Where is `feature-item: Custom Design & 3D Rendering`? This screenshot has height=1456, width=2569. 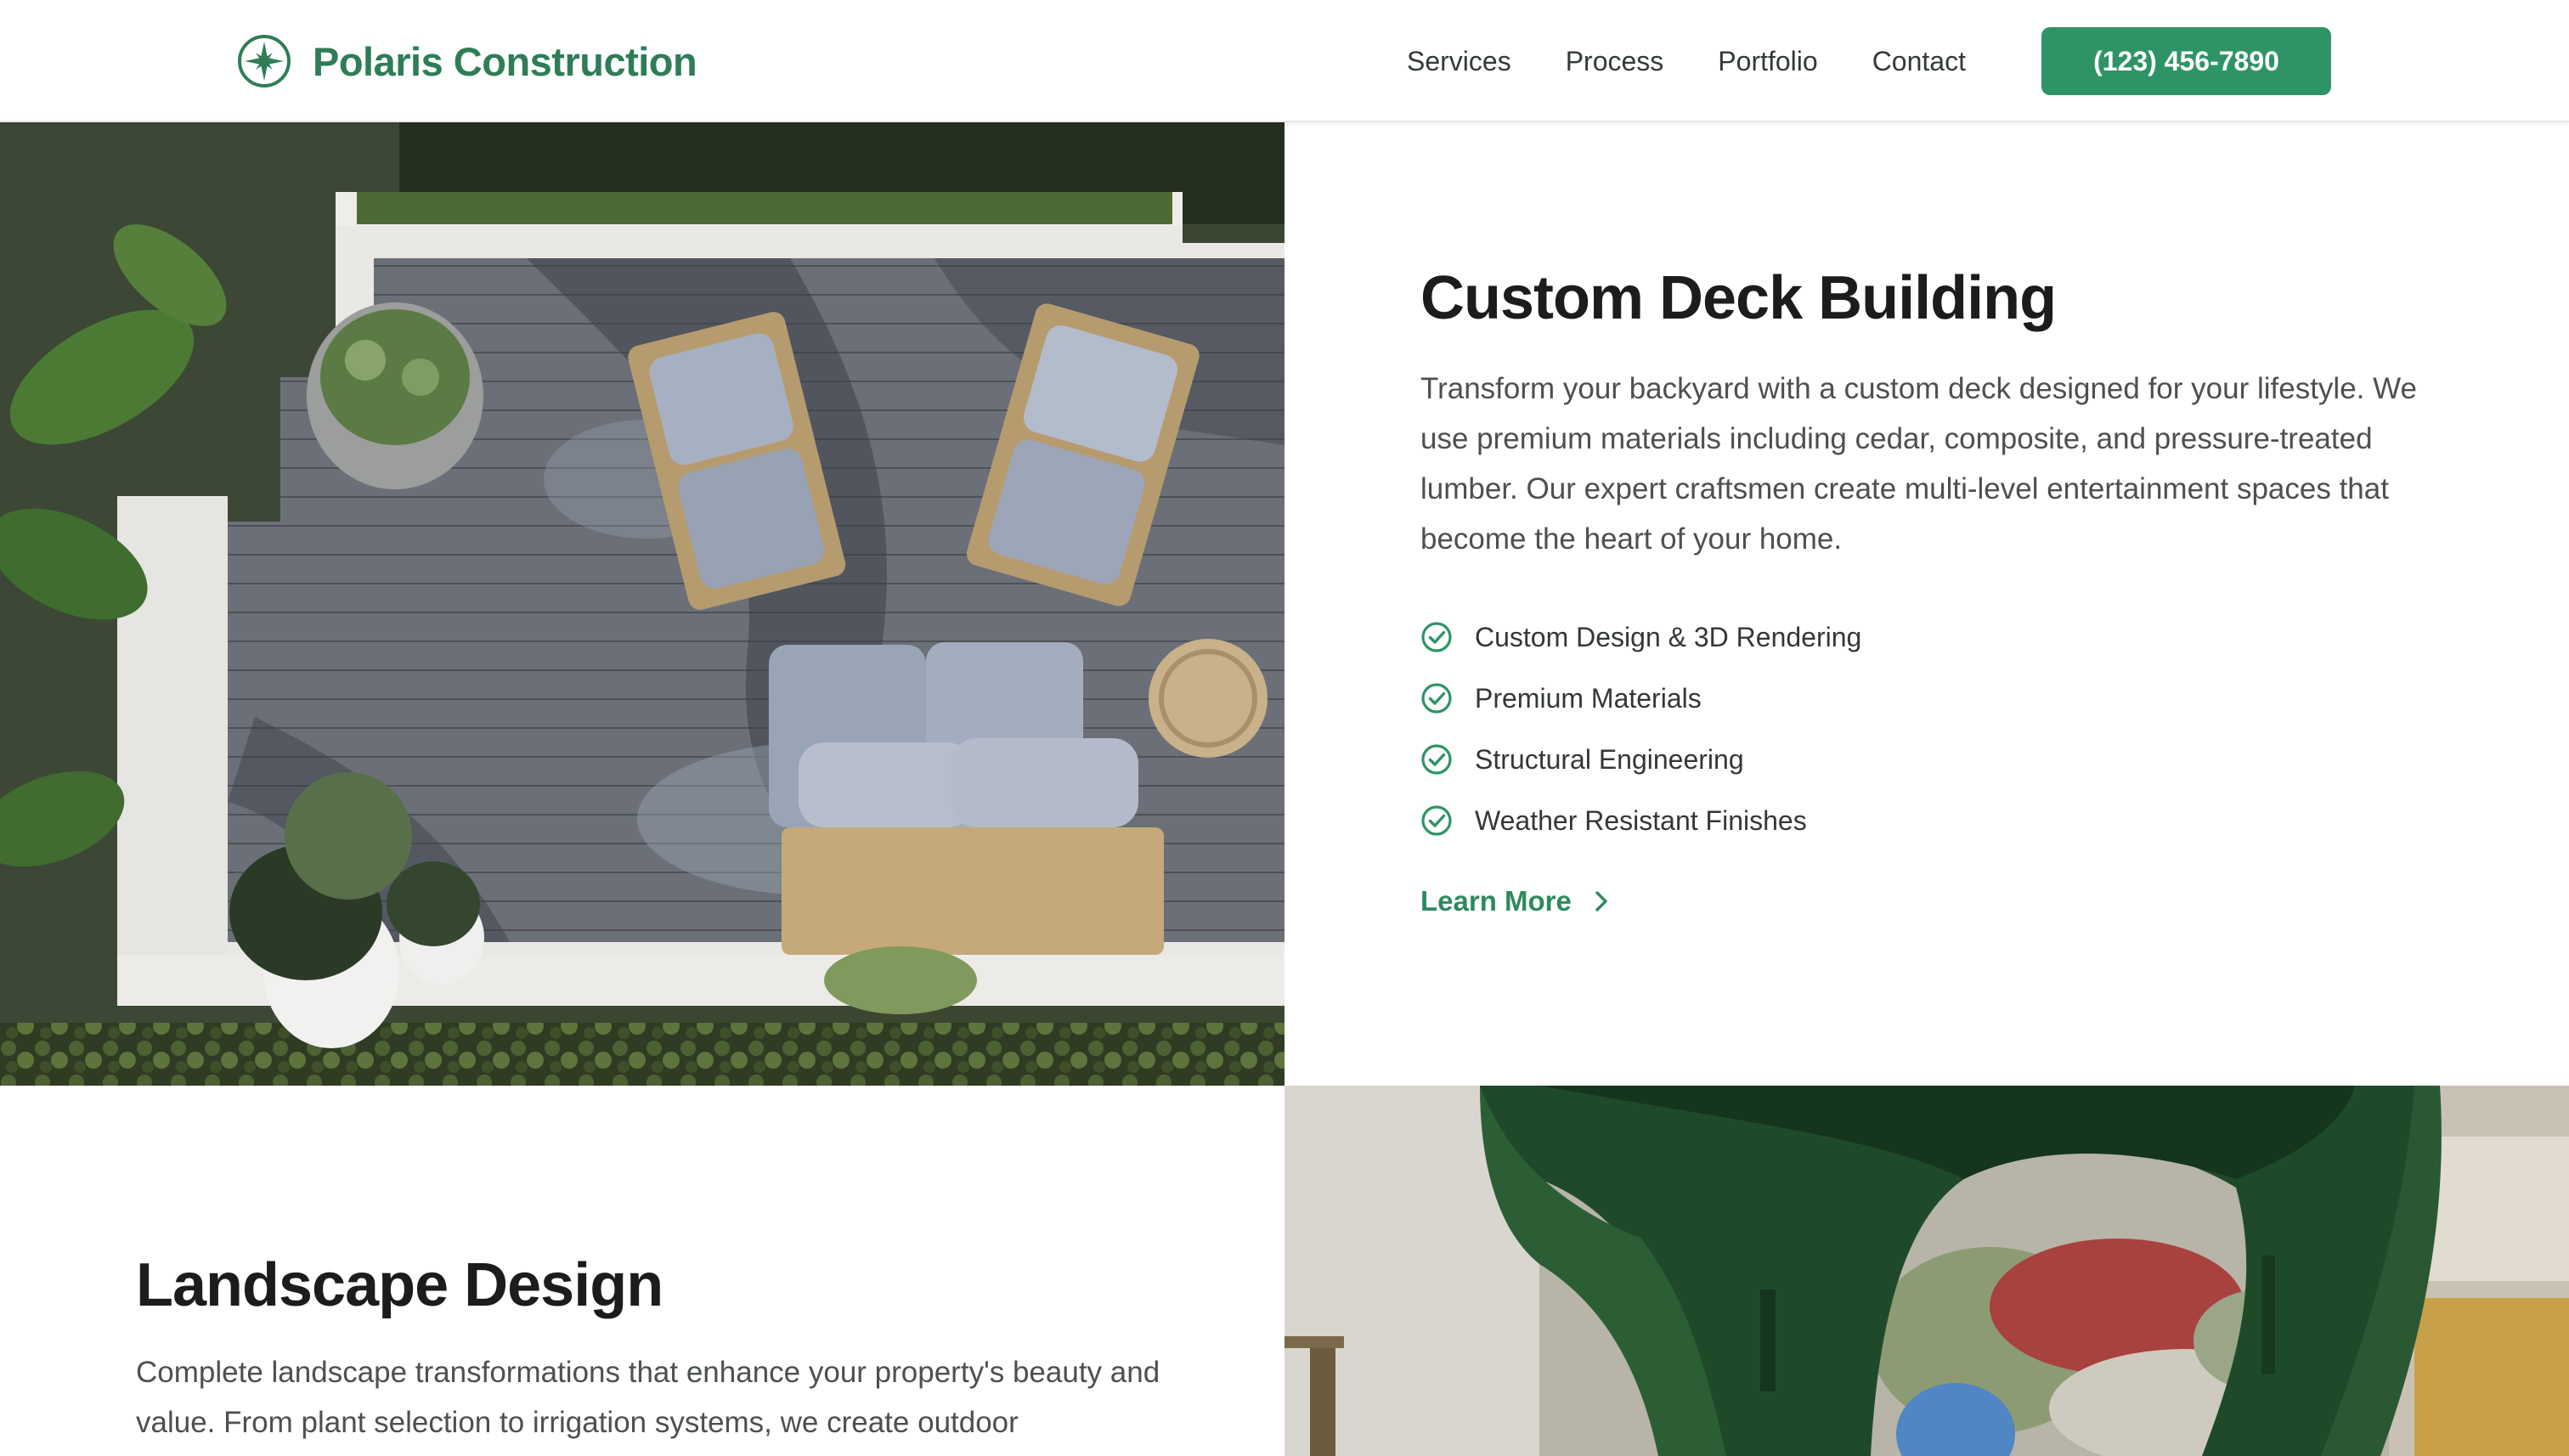 feature-item: Custom Design & 3D Rendering is located at coordinates (1922, 638).